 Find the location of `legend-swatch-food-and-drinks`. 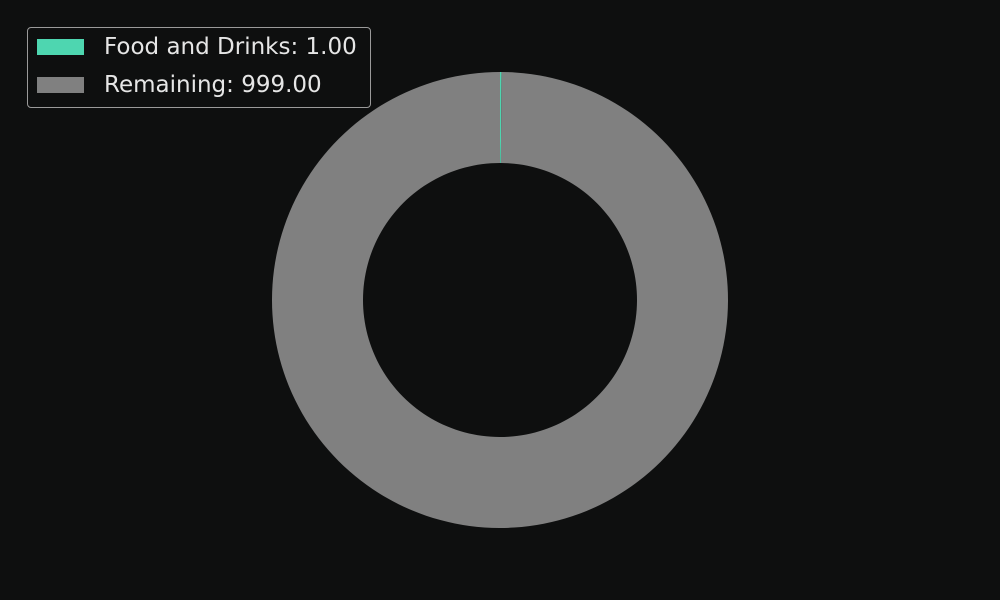

legend-swatch-food-and-drinks is located at coordinates (60, 47).